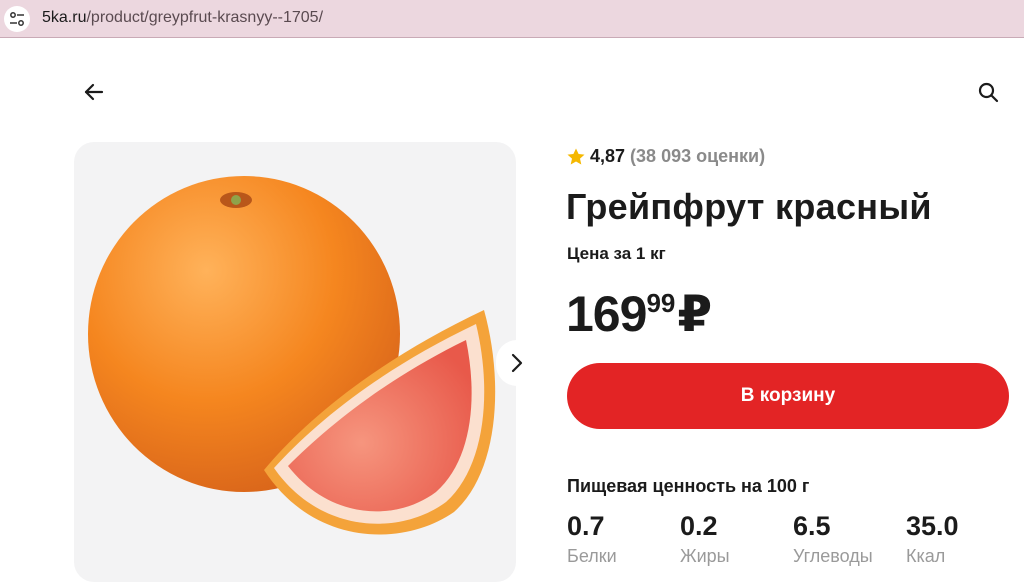  Describe the element at coordinates (932, 526) in the screenshot. I see `nutrition-value: 35.0` at that location.